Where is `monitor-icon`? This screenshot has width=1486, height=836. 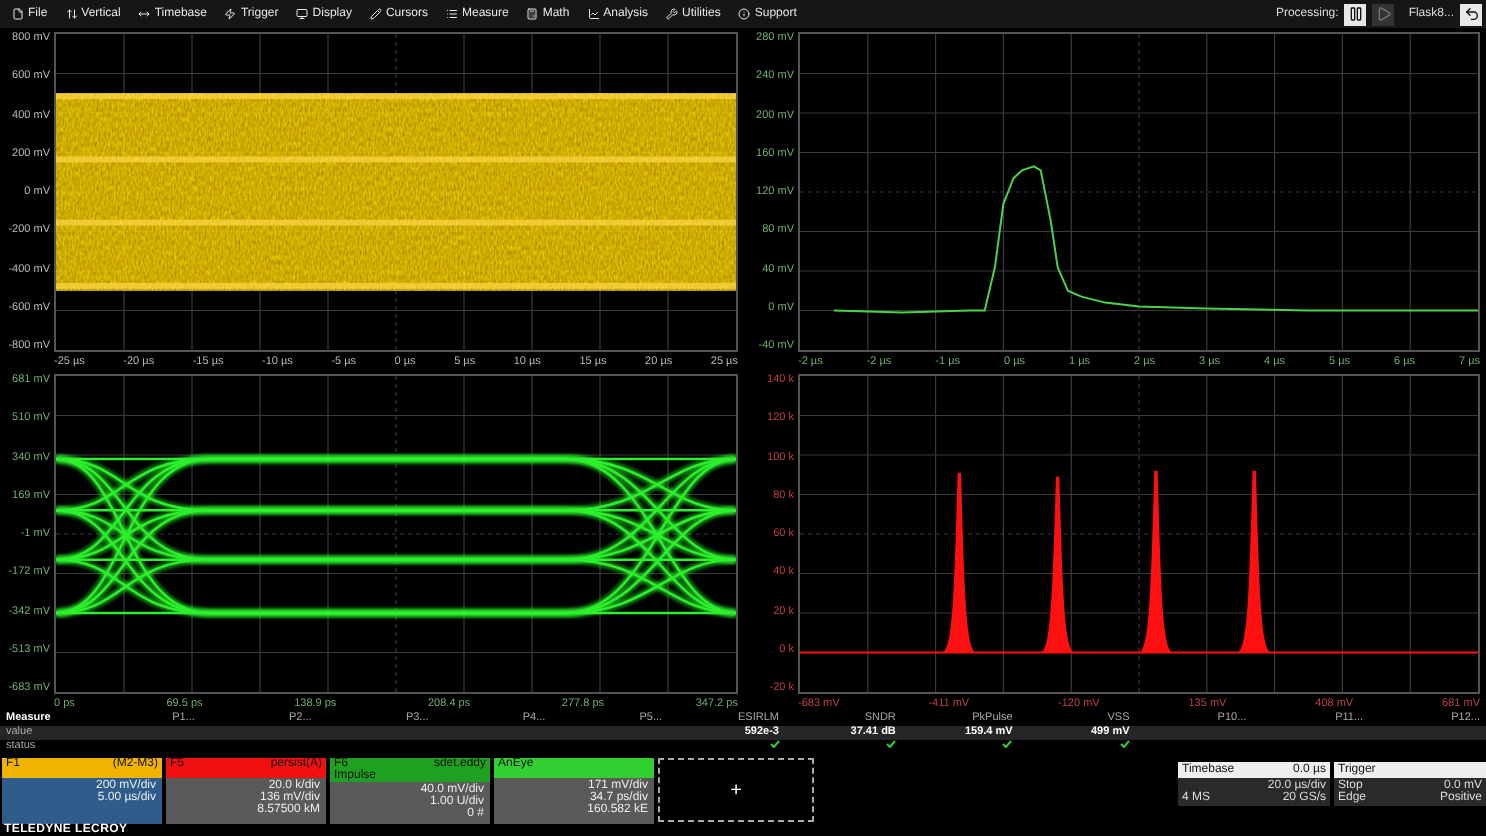
monitor-icon is located at coordinates (302, 14).